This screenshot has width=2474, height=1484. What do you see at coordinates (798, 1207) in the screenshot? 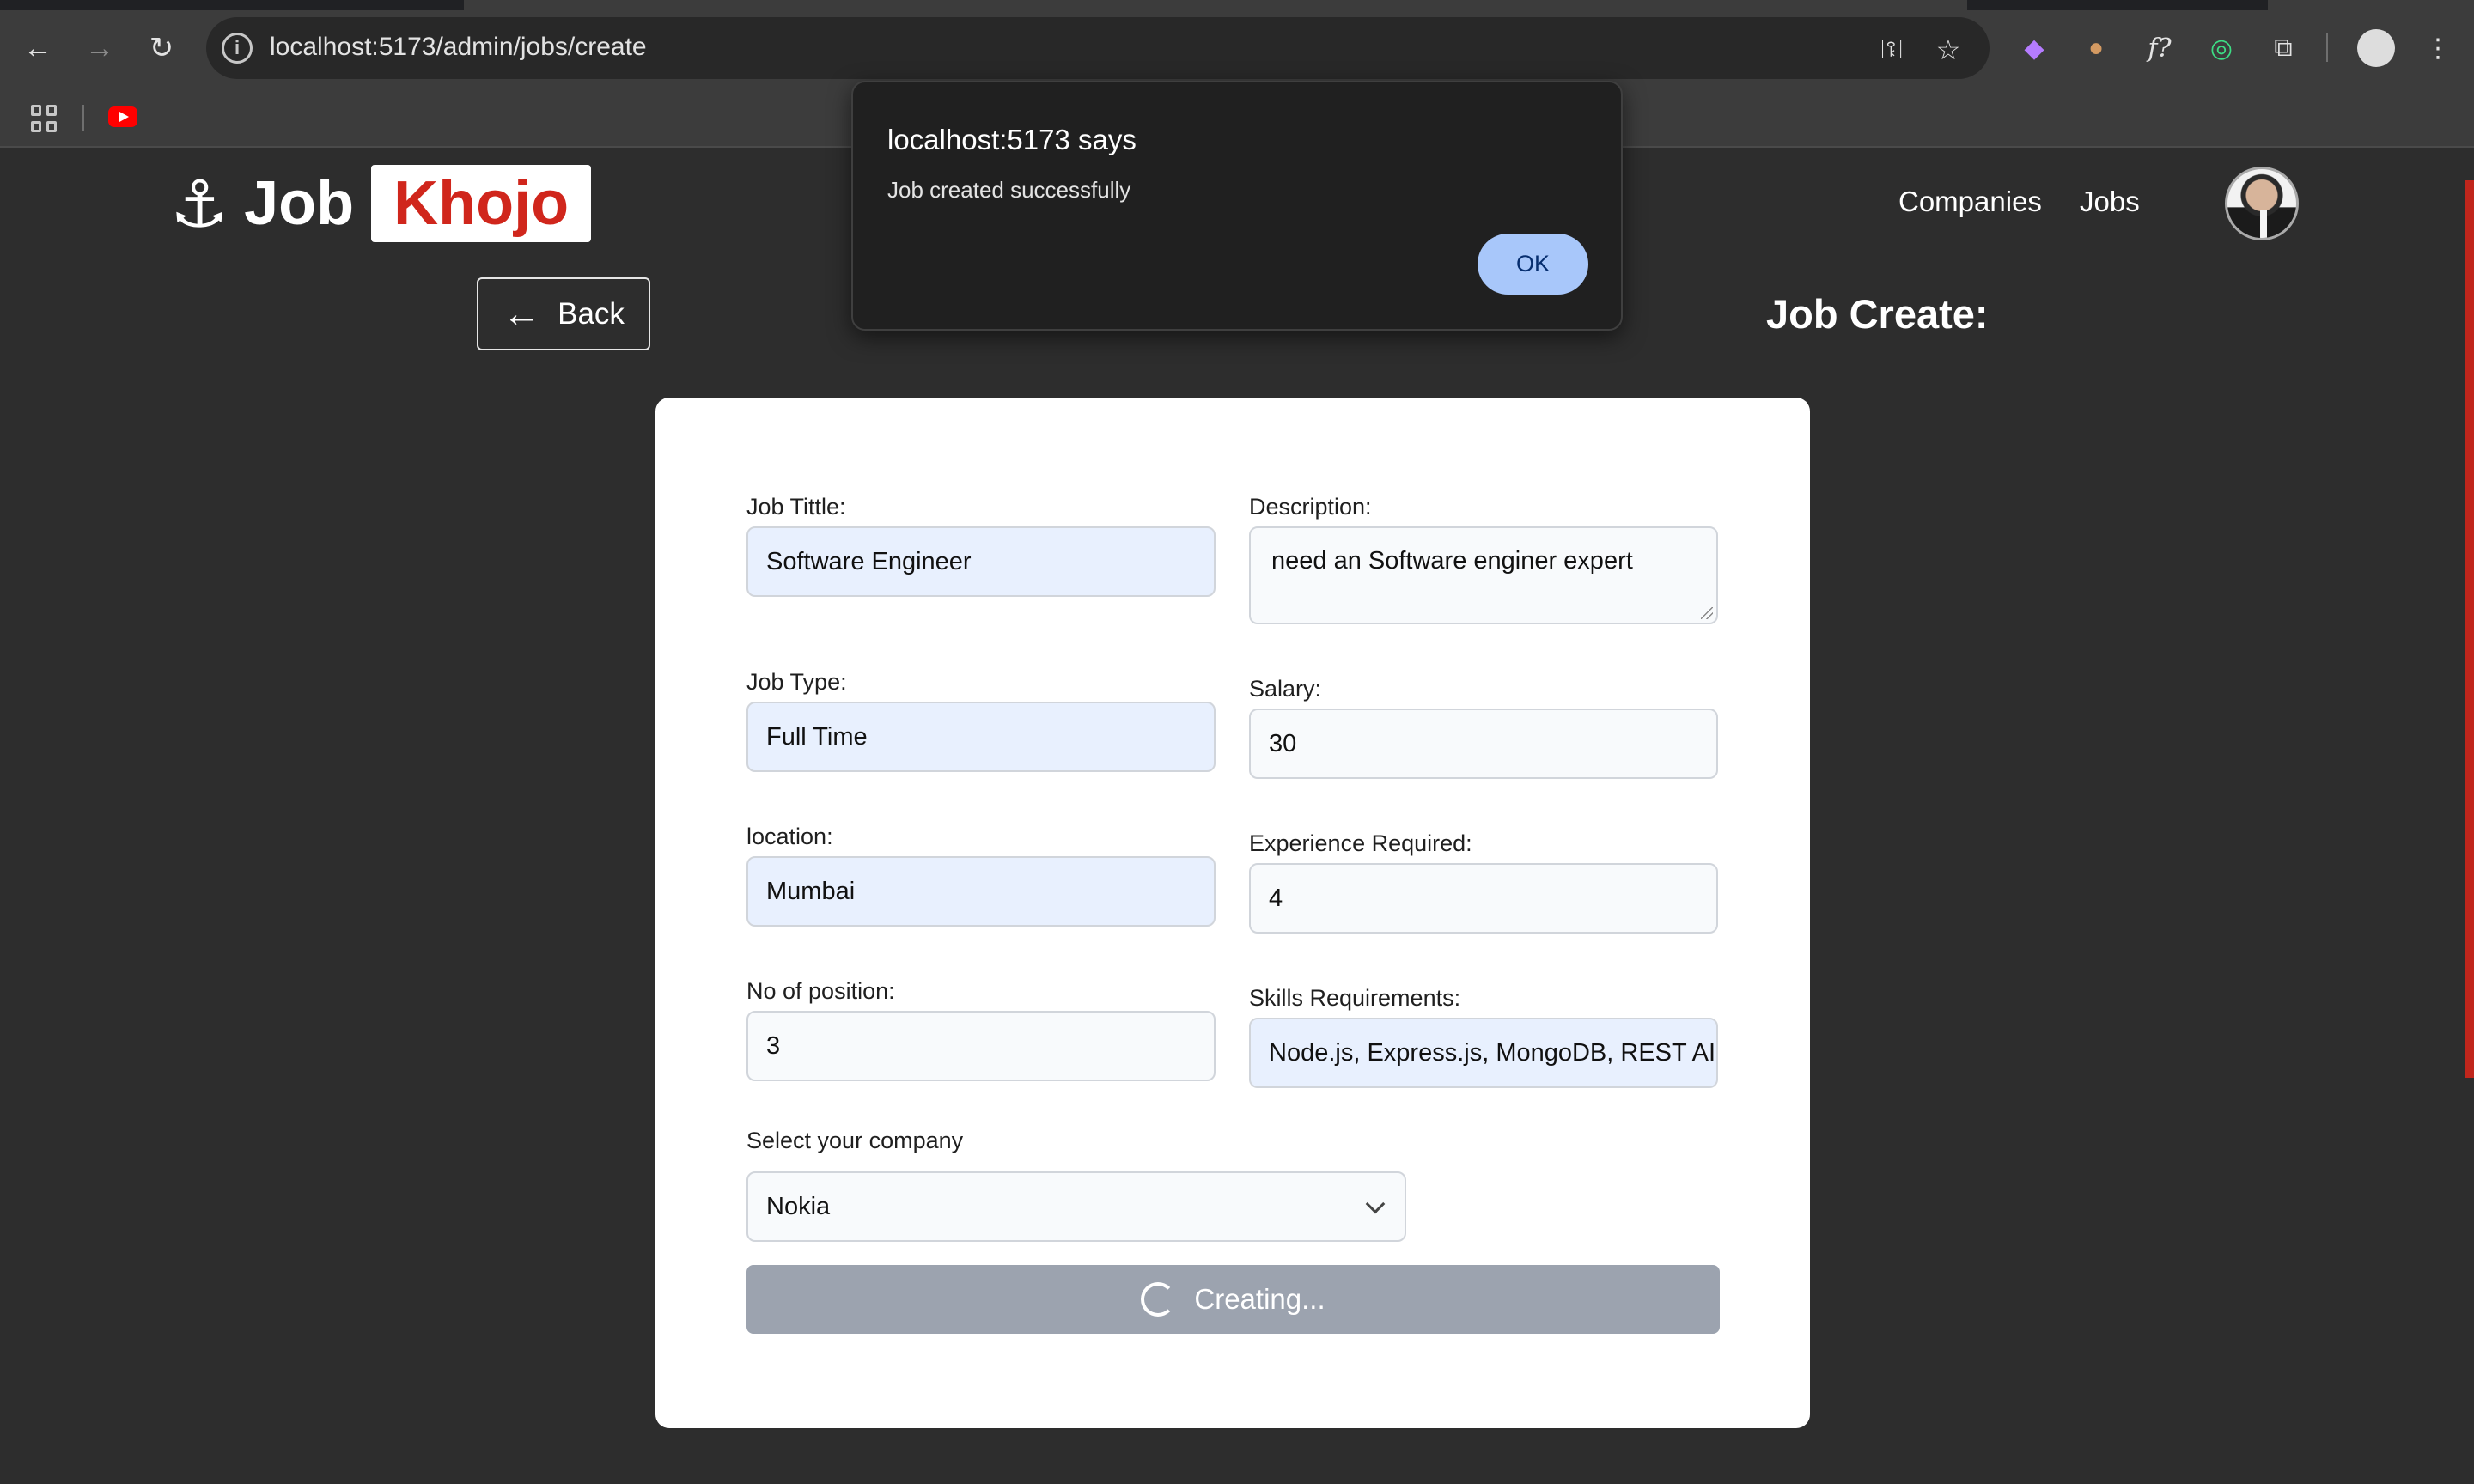
I see `company-select-value: Nokia` at bounding box center [798, 1207].